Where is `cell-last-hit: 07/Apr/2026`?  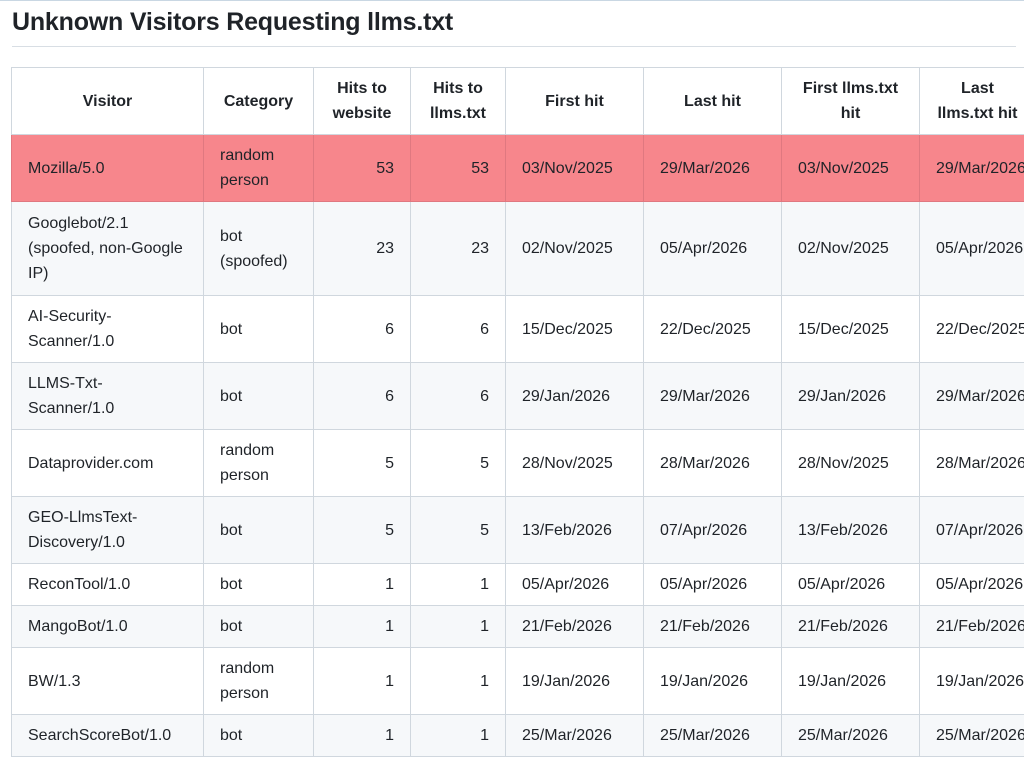
cell-last-hit: 07/Apr/2026 is located at coordinates (712, 530).